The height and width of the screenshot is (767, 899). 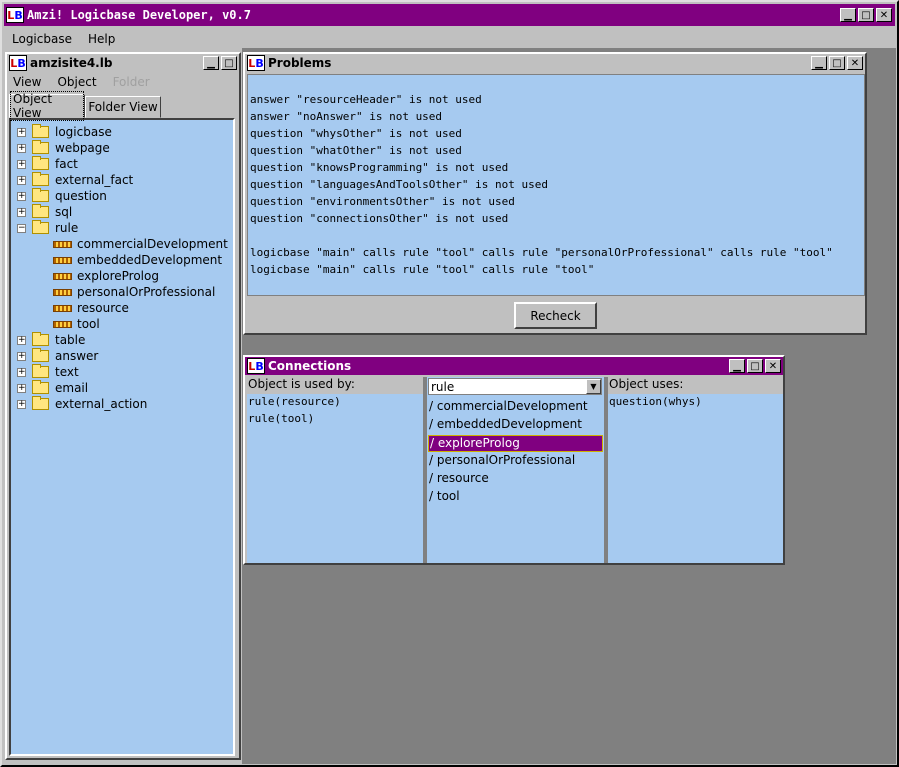 What do you see at coordinates (72, 388) in the screenshot?
I see `tree-item-label: email` at bounding box center [72, 388].